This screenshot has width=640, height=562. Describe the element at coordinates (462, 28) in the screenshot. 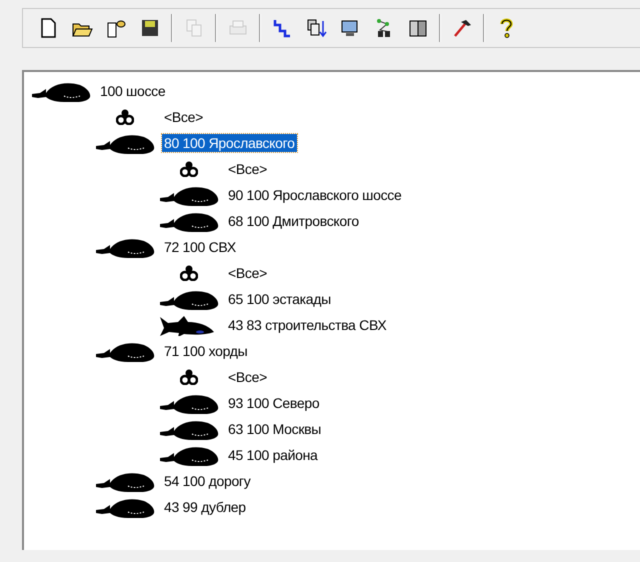

I see `hammer-icon` at that location.